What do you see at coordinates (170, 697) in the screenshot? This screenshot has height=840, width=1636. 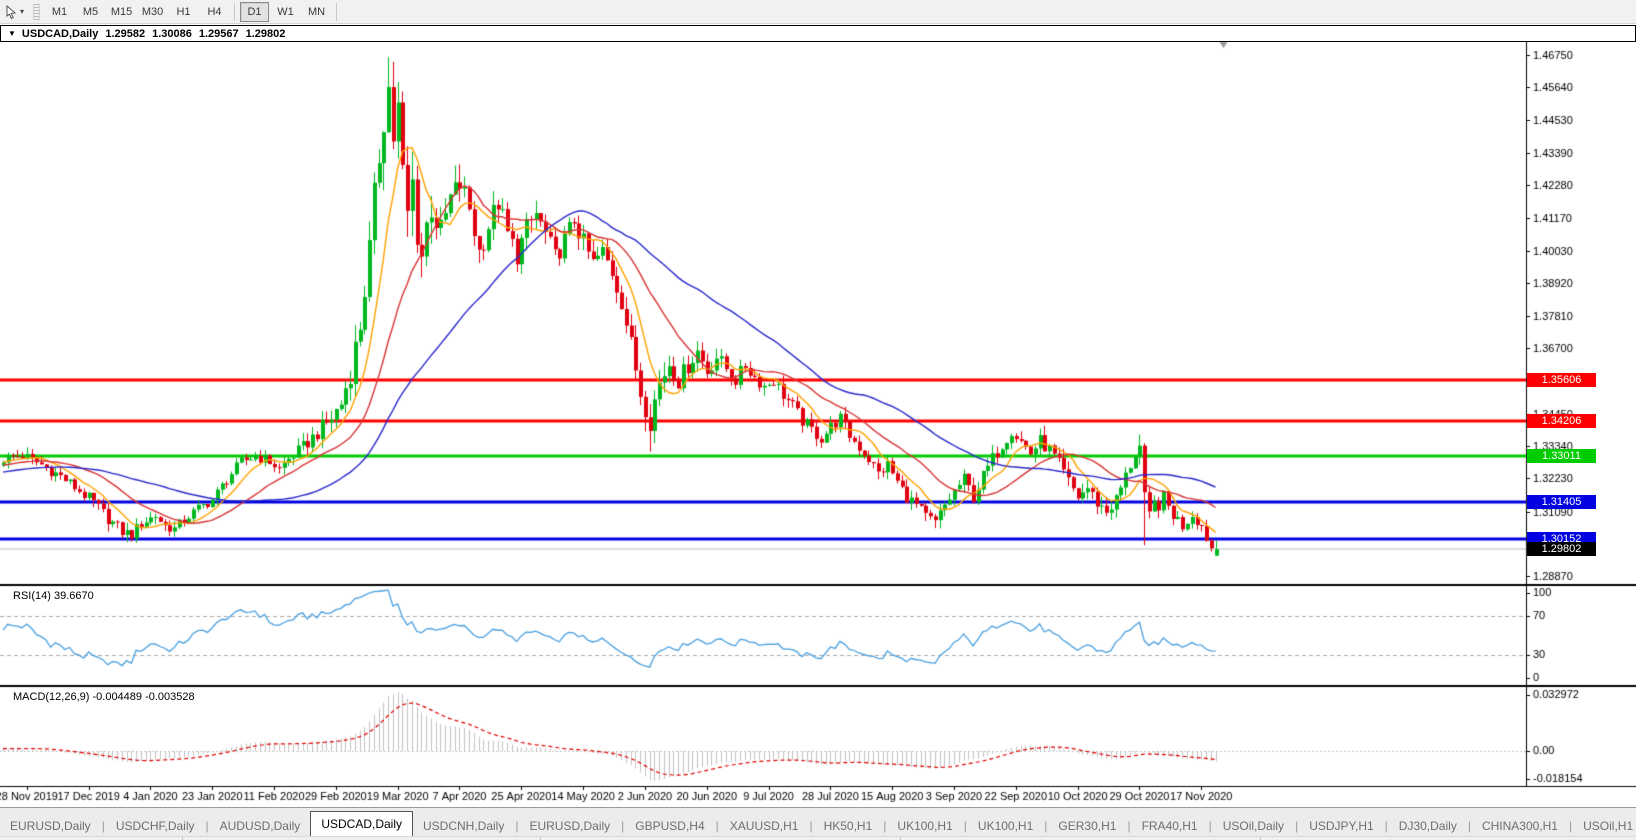 I see `macd-signal-value: -0.003528` at bounding box center [170, 697].